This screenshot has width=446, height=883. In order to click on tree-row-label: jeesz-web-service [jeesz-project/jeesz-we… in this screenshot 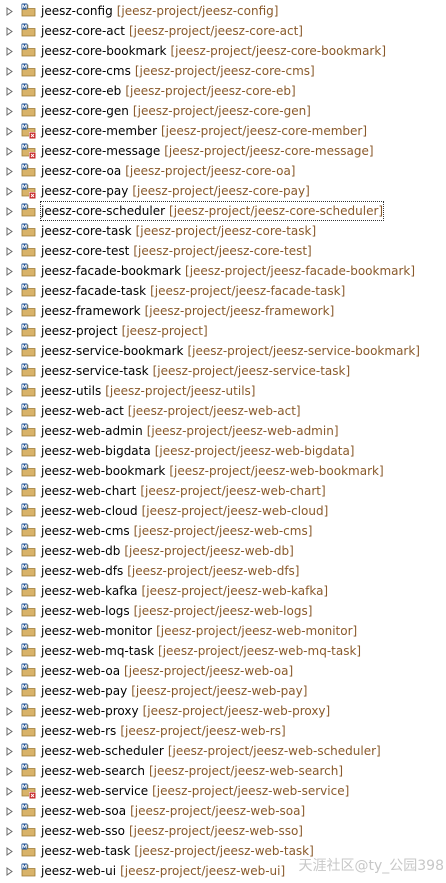, I will do `click(195, 791)`.